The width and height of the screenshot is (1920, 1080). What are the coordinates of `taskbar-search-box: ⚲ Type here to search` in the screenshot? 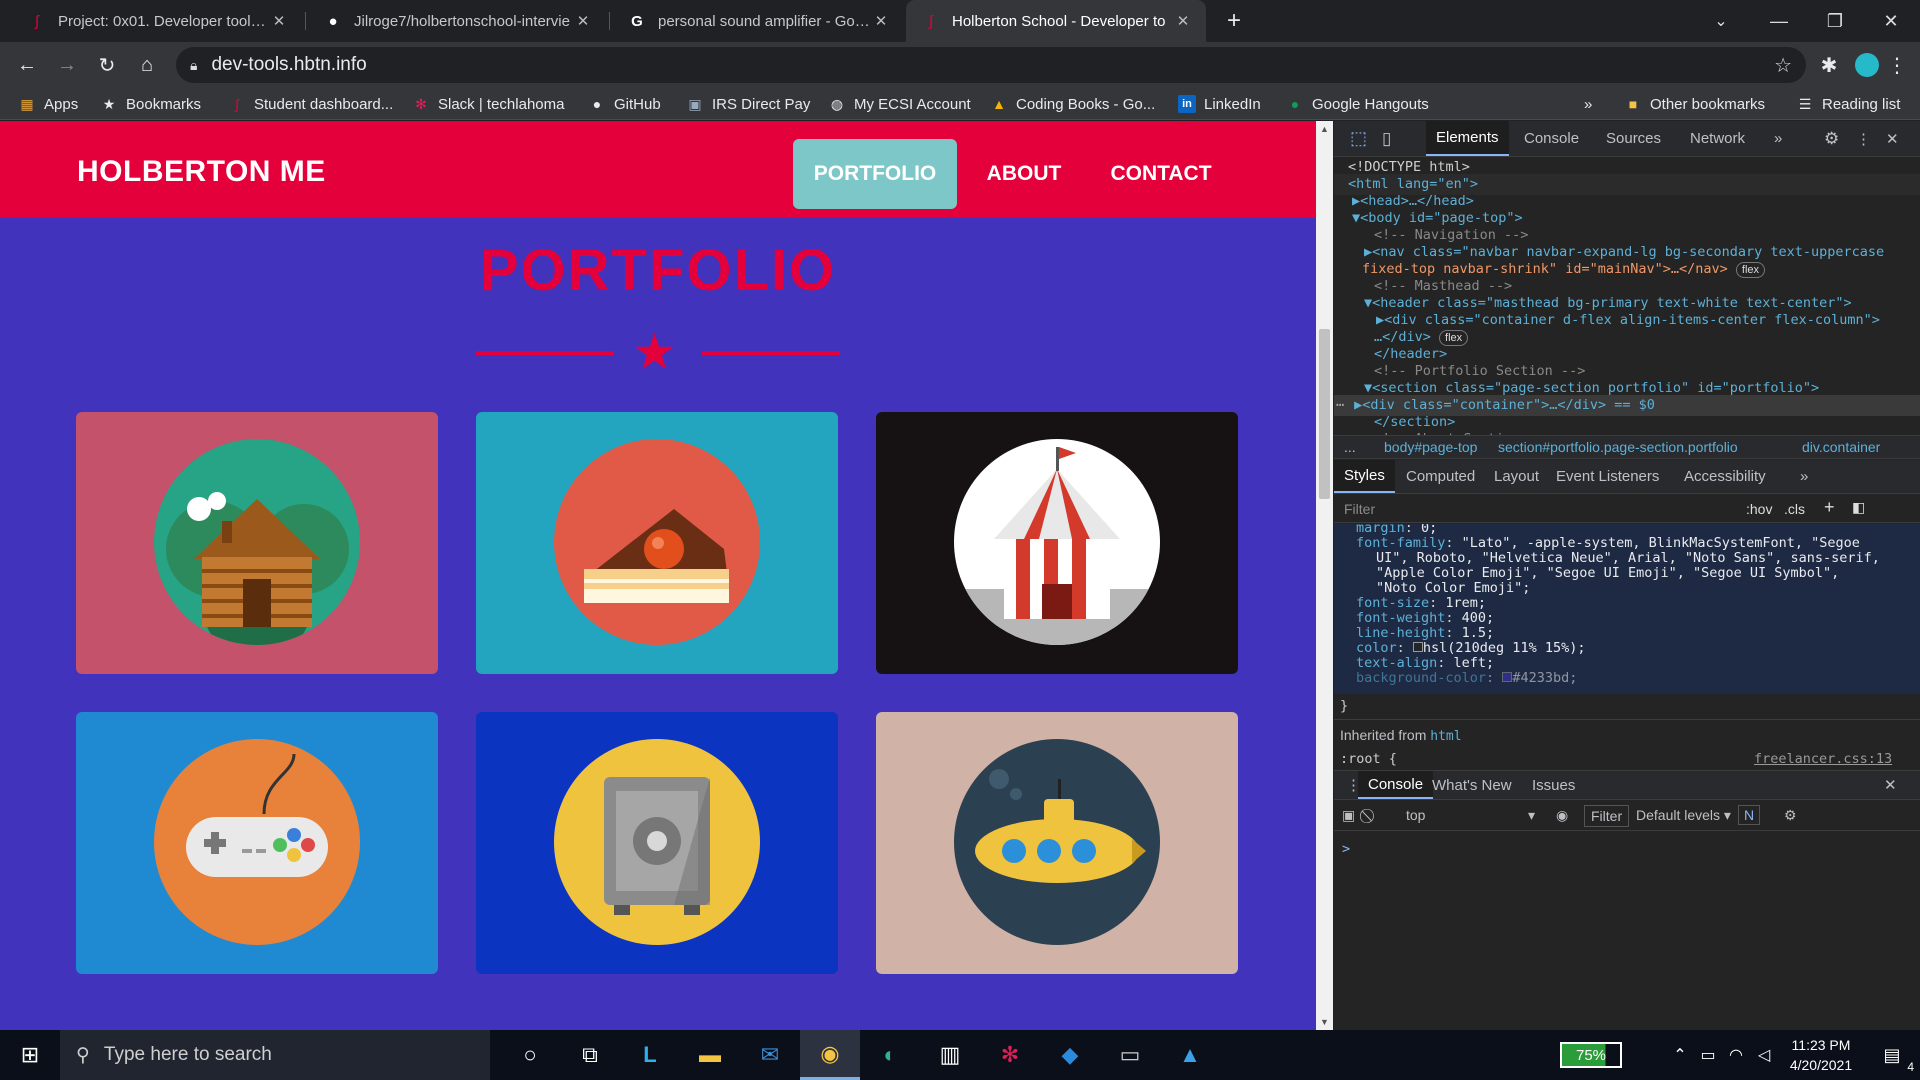 It's located at (275, 1055).